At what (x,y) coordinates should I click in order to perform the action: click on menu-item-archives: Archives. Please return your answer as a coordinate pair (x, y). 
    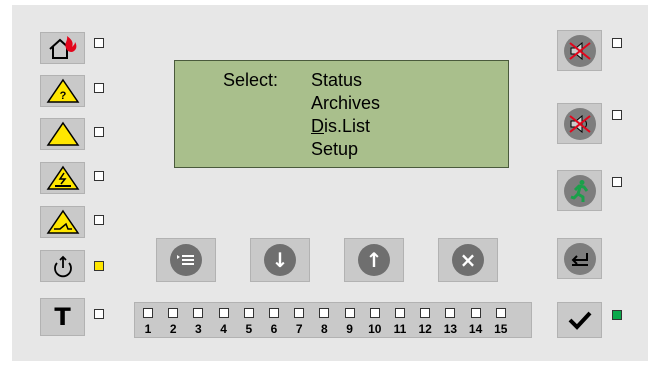
    Looking at the image, I should click on (345, 103).